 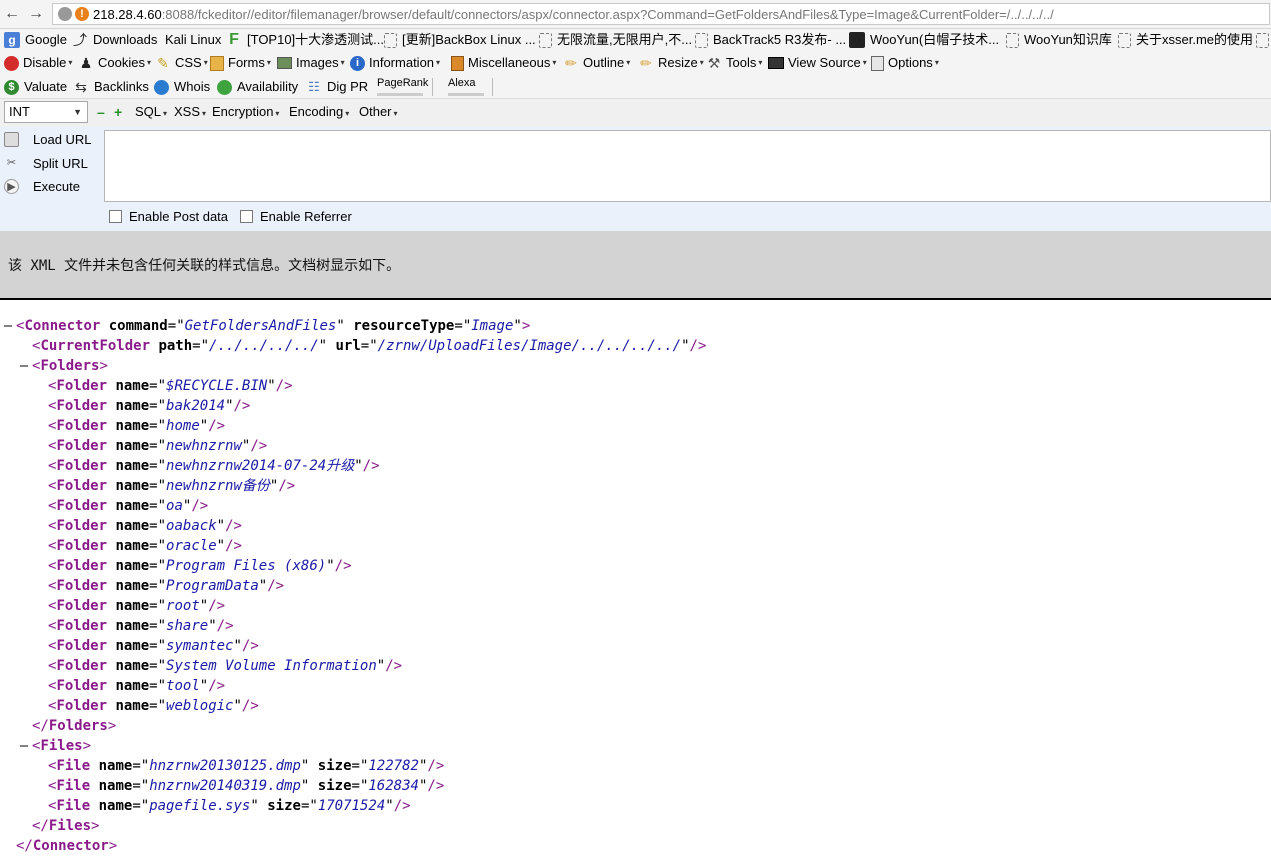 What do you see at coordinates (118, 112) in the screenshot?
I see `plus-icon: +` at bounding box center [118, 112].